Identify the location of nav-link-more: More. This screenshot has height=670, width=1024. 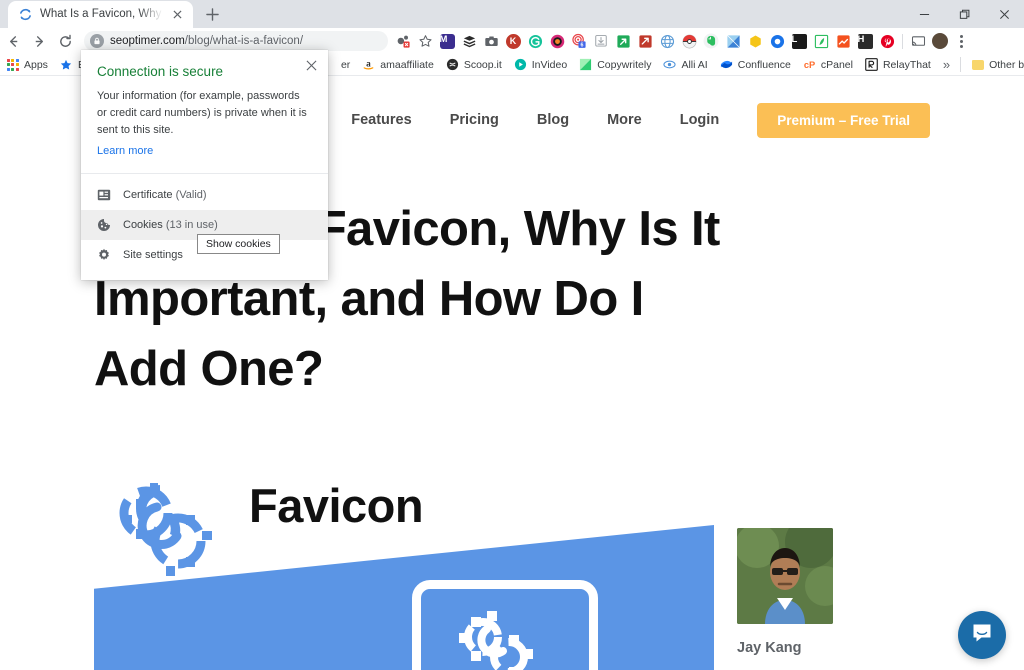
(624, 120).